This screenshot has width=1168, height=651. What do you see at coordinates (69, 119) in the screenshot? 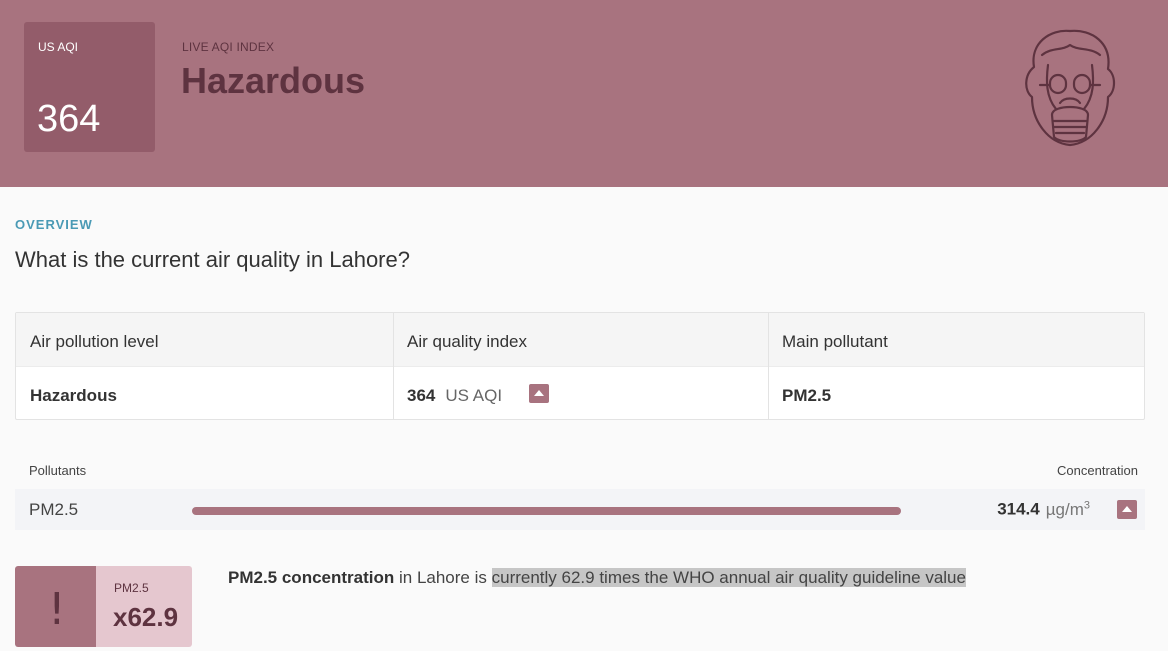
I see `aqi-badge-value: 364` at bounding box center [69, 119].